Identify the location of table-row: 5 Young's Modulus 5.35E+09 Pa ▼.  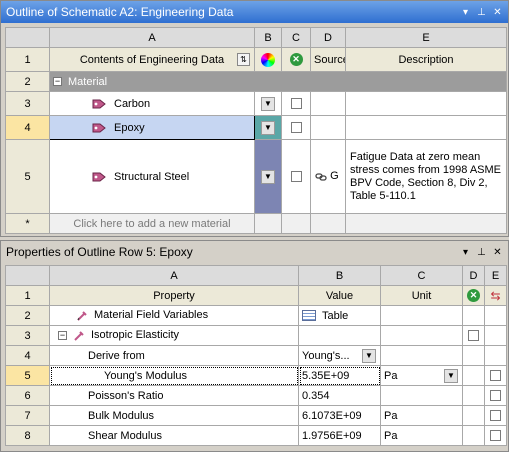
(256, 375).